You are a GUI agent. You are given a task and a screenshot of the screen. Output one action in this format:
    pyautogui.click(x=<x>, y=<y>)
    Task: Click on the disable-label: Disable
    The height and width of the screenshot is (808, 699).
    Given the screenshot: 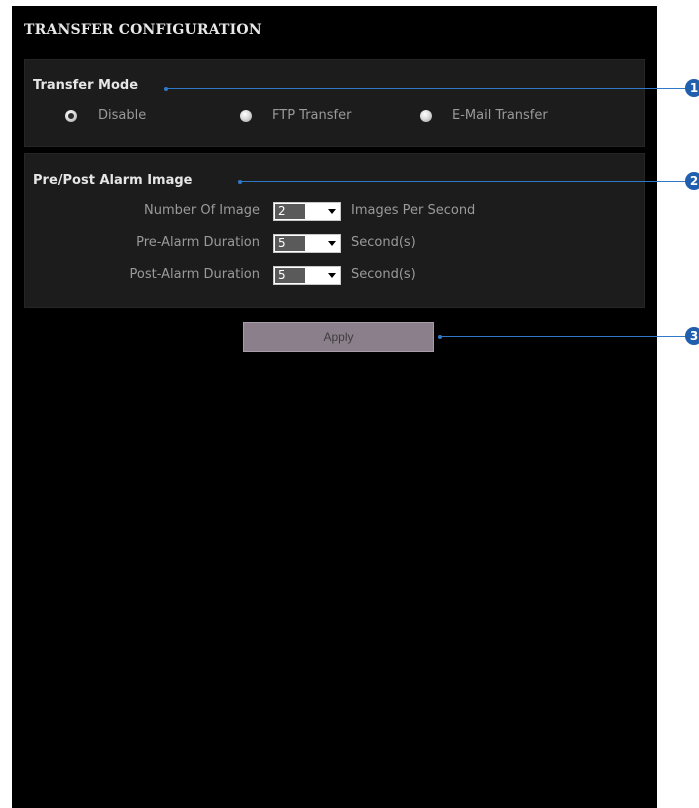 What is the action you would take?
    pyautogui.click(x=122, y=115)
    